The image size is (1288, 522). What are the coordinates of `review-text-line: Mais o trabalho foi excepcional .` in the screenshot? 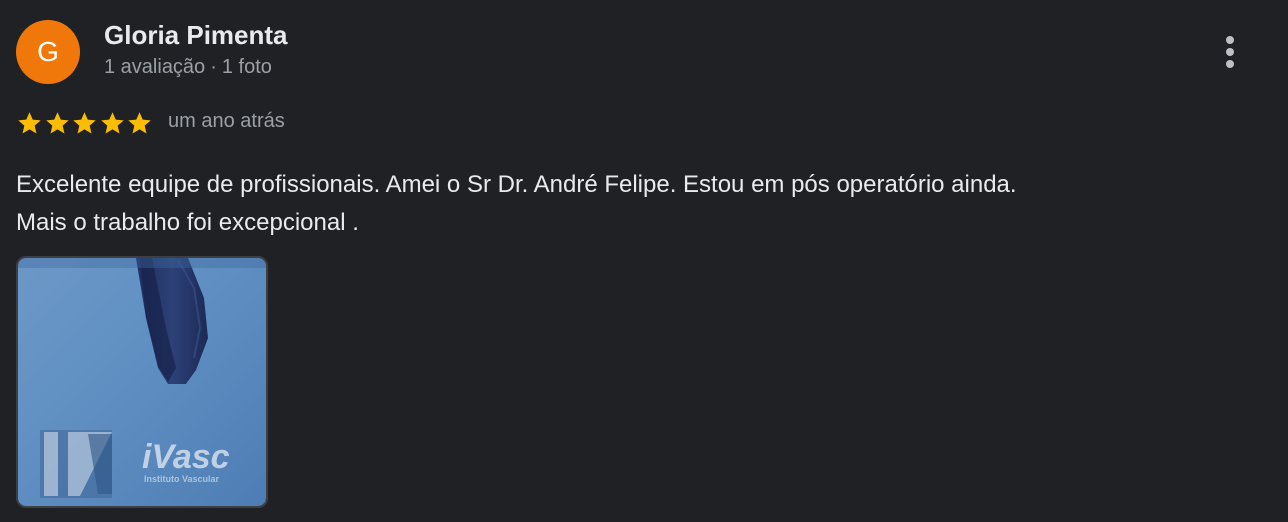 It's located at (187, 222).